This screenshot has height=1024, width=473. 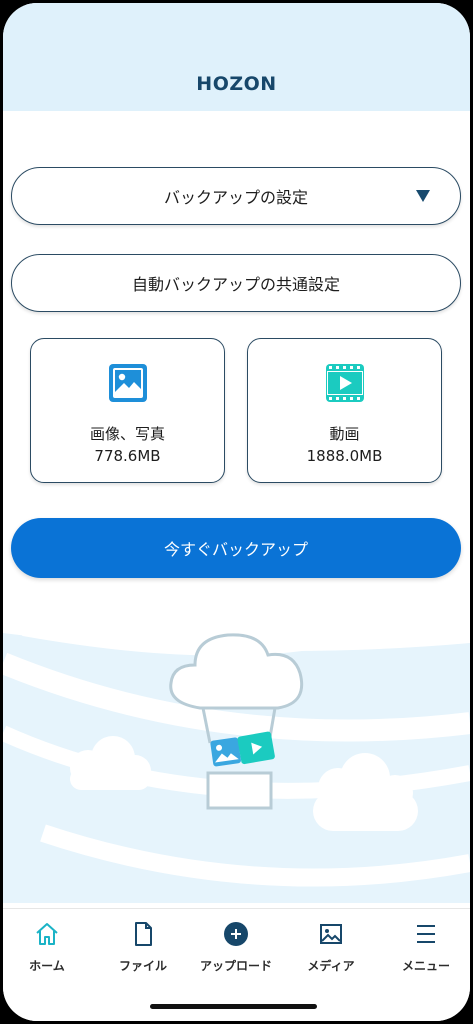 I want to click on plus-circle-icon, so click(x=236, y=934).